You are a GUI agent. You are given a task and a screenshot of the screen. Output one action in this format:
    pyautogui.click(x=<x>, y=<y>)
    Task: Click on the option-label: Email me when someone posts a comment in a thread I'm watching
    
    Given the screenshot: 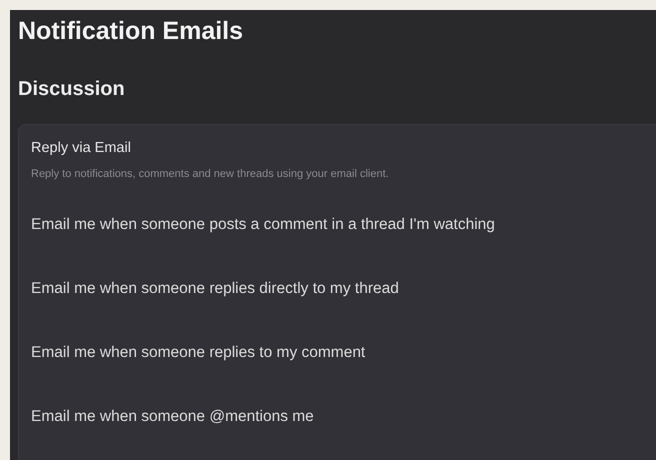 What is the action you would take?
    pyautogui.click(x=263, y=225)
    